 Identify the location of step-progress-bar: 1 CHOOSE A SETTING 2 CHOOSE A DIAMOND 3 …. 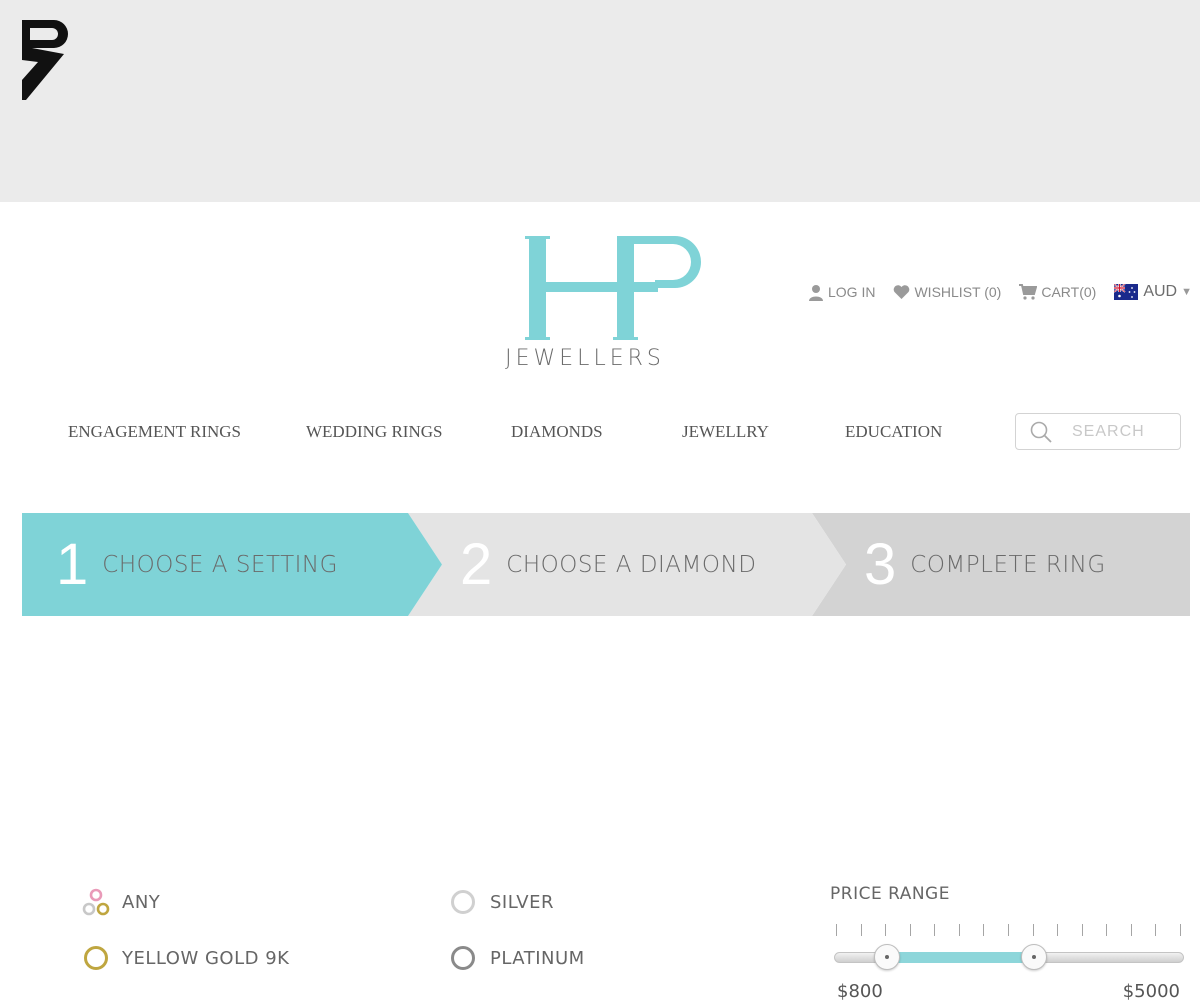
(606, 564).